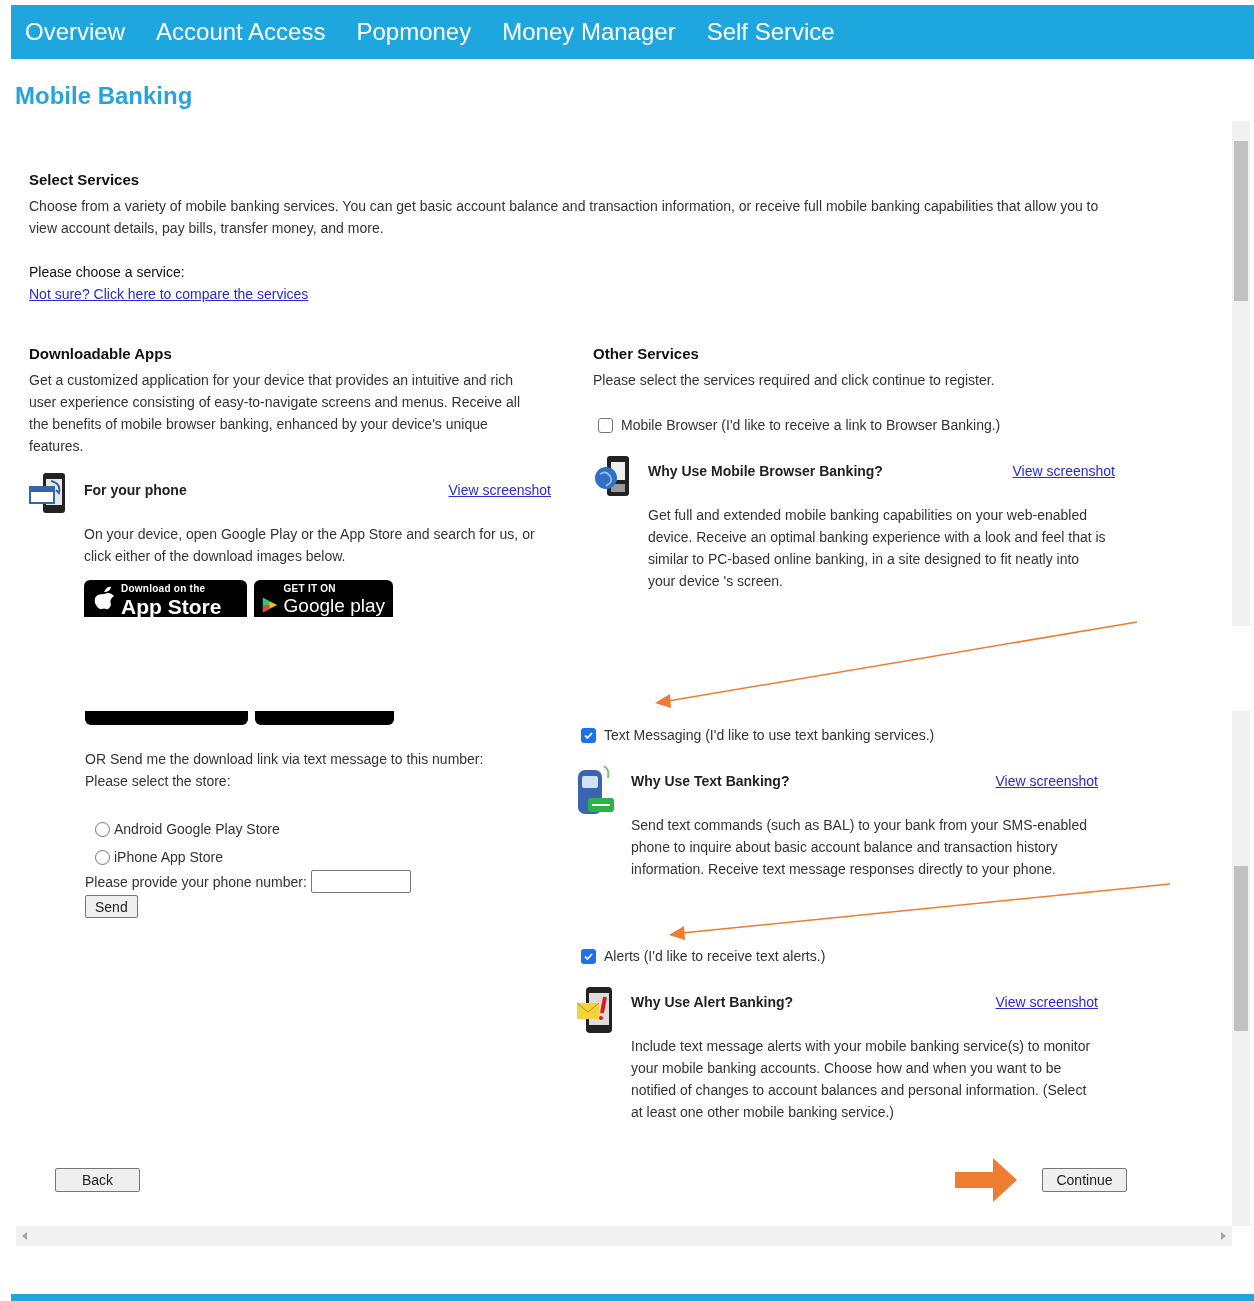 This screenshot has width=1254, height=1301. What do you see at coordinates (171, 606) in the screenshot?
I see `badge-title: App Store` at bounding box center [171, 606].